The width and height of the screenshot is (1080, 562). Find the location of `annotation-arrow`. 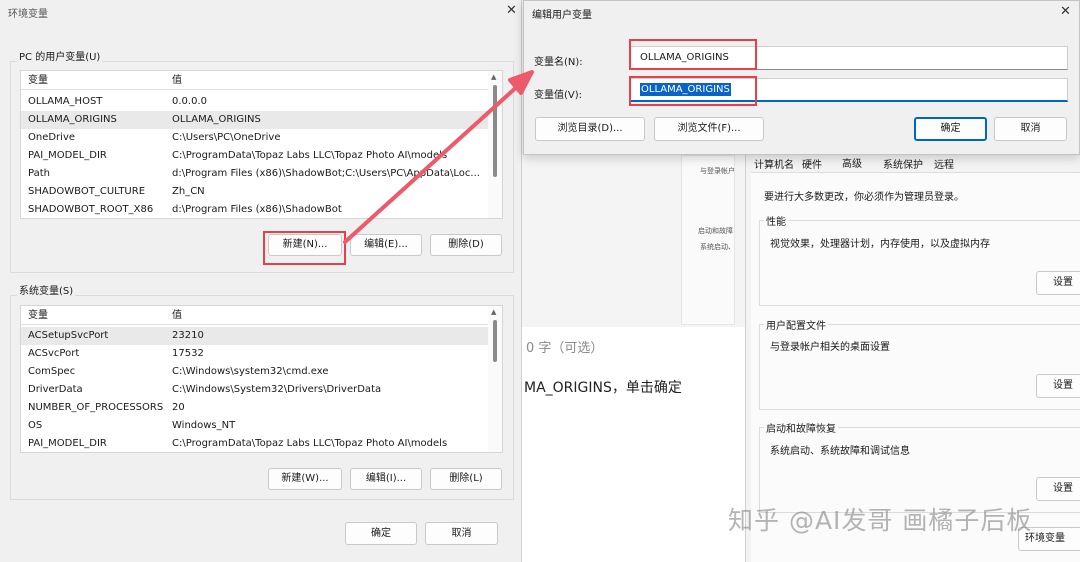

annotation-arrow is located at coordinates (438, 157).